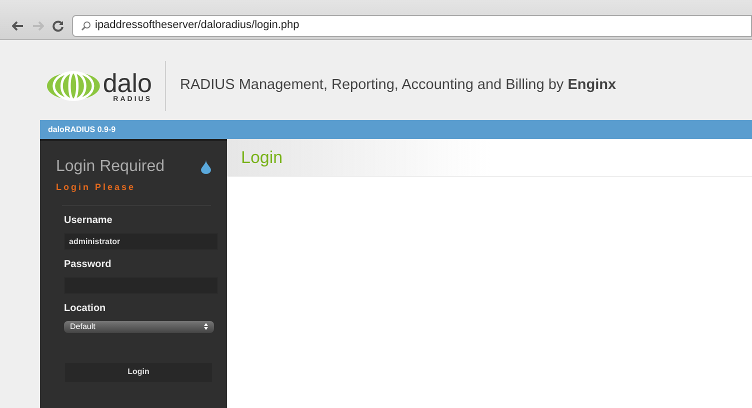 This screenshot has height=408, width=752. What do you see at coordinates (110, 167) in the screenshot?
I see `sidebar-title: Login Required` at bounding box center [110, 167].